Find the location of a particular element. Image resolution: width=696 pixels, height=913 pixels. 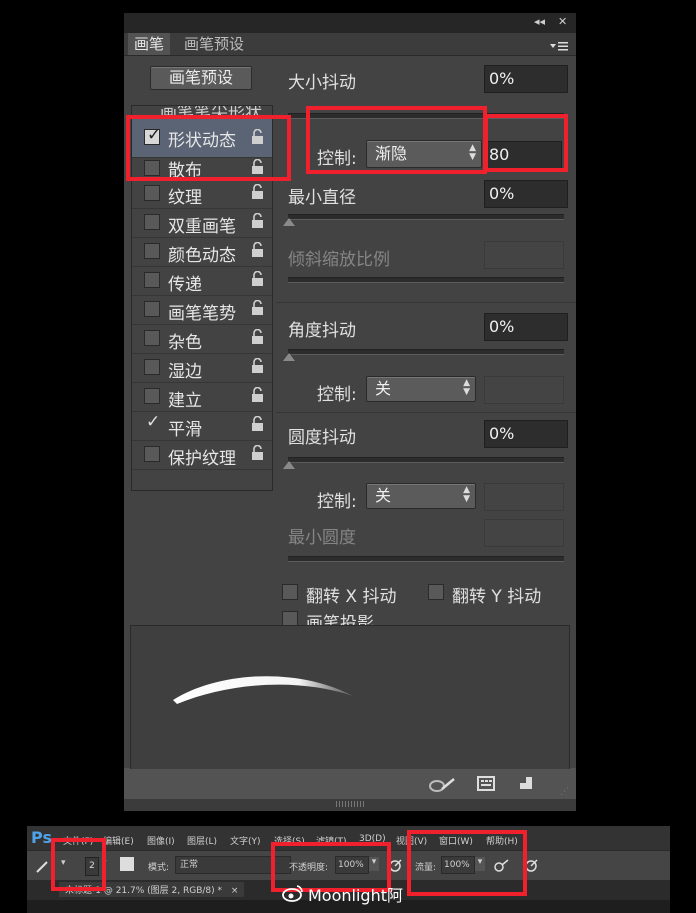

flip-y-label: 翻转 Y 抖动 is located at coordinates (497, 597).